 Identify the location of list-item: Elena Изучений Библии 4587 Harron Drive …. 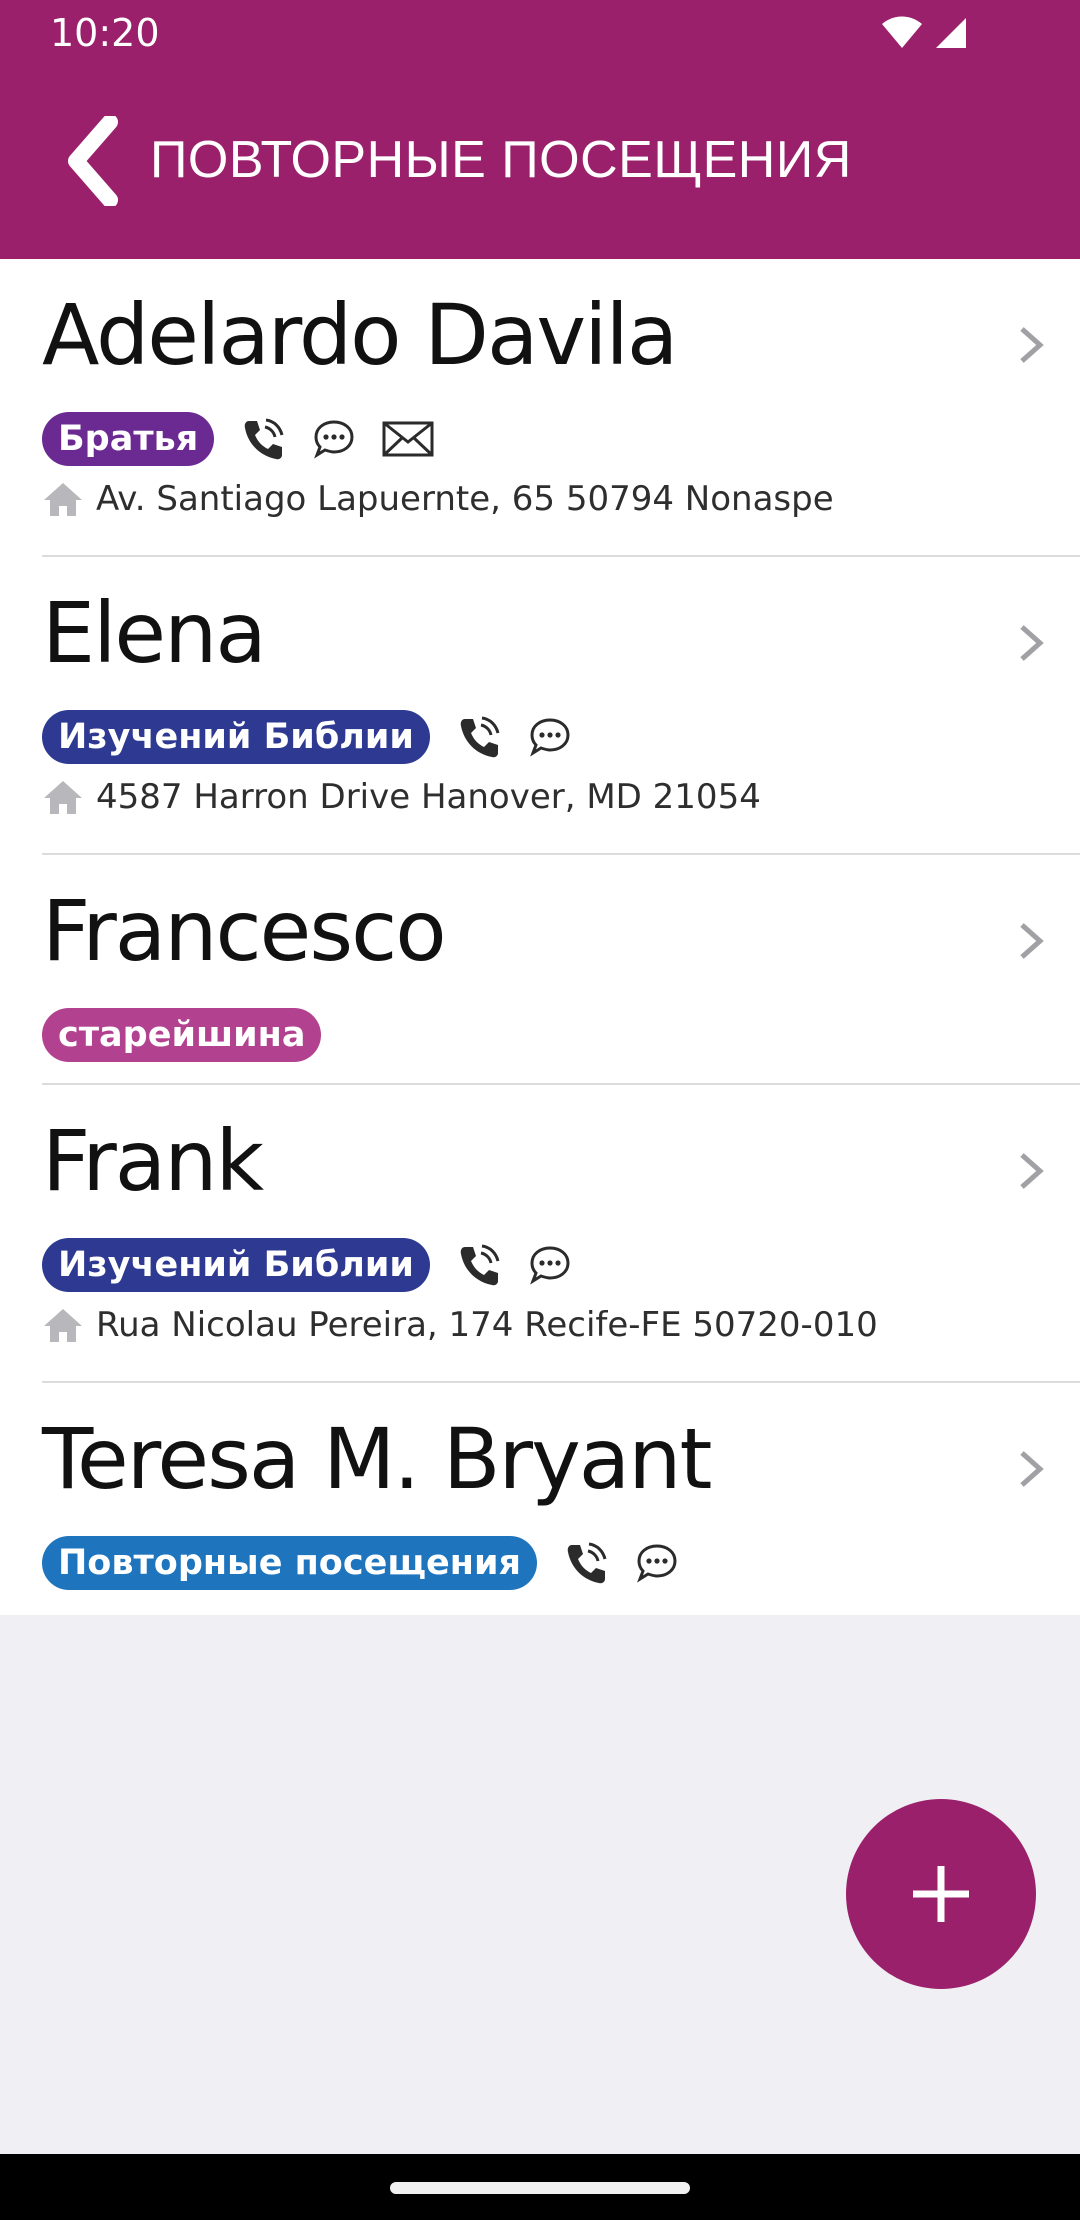
(561, 706).